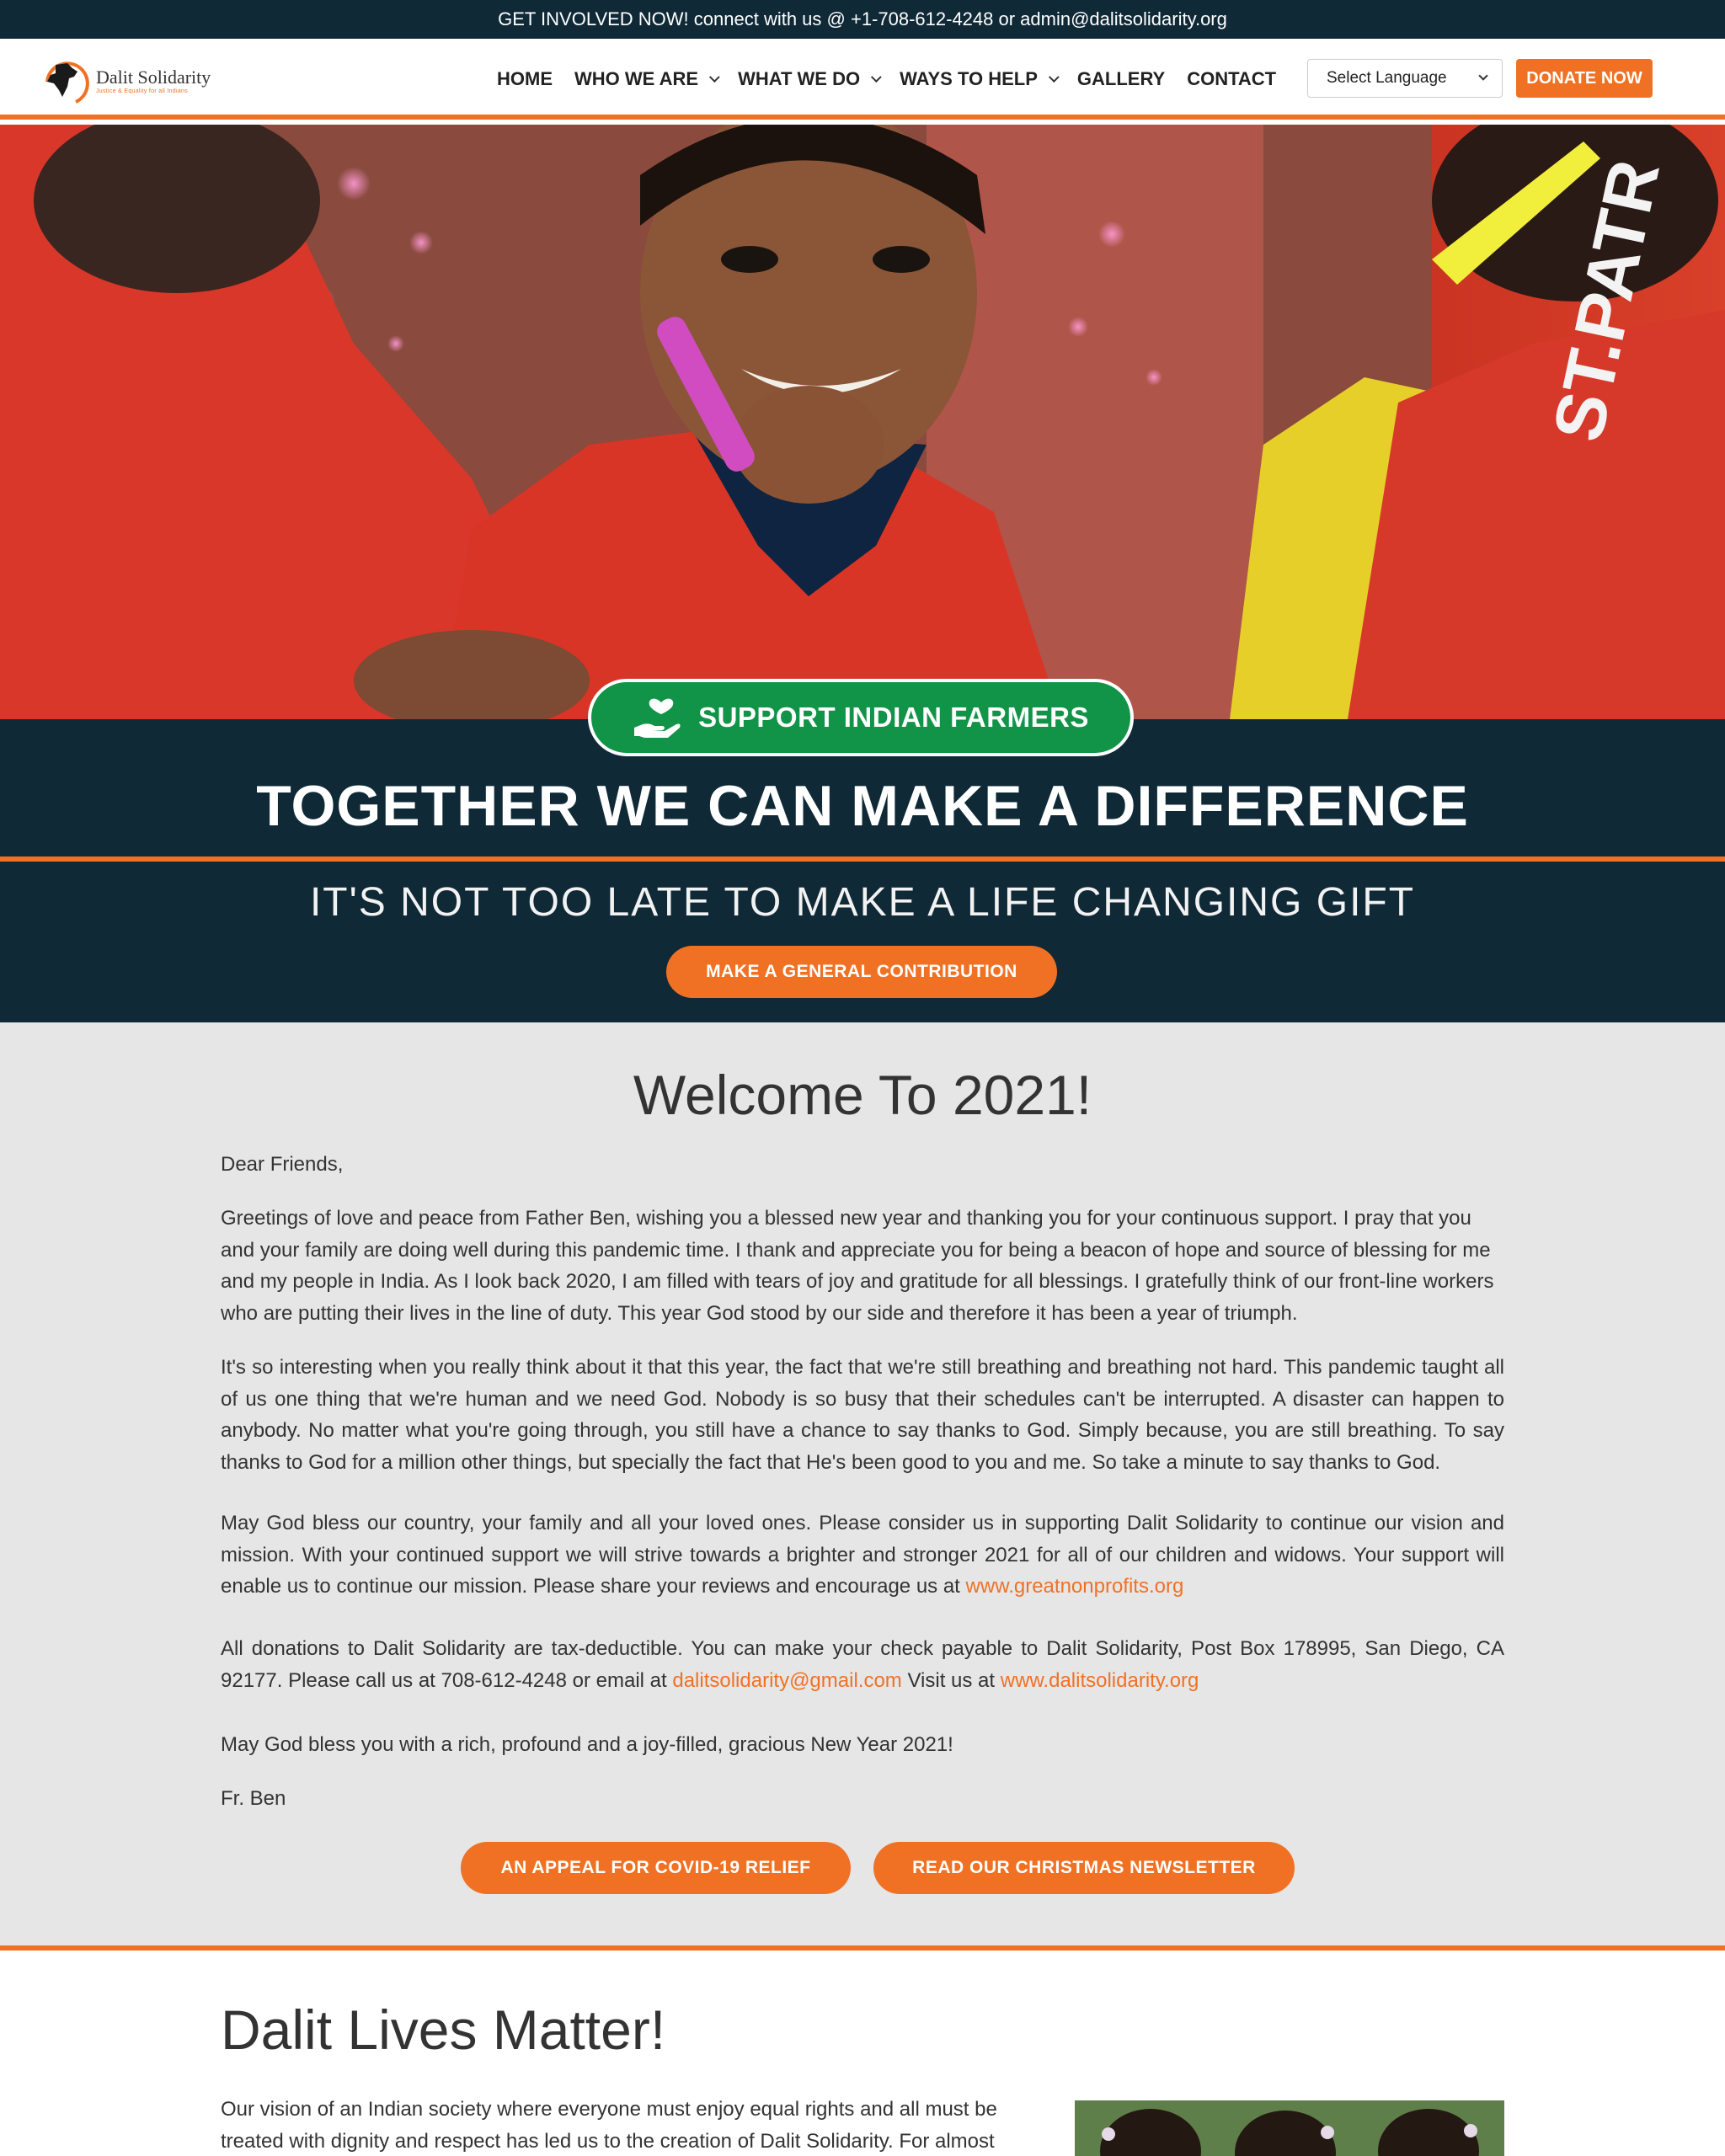 Image resolution: width=1725 pixels, height=2156 pixels. I want to click on nav-home: HOME, so click(525, 79).